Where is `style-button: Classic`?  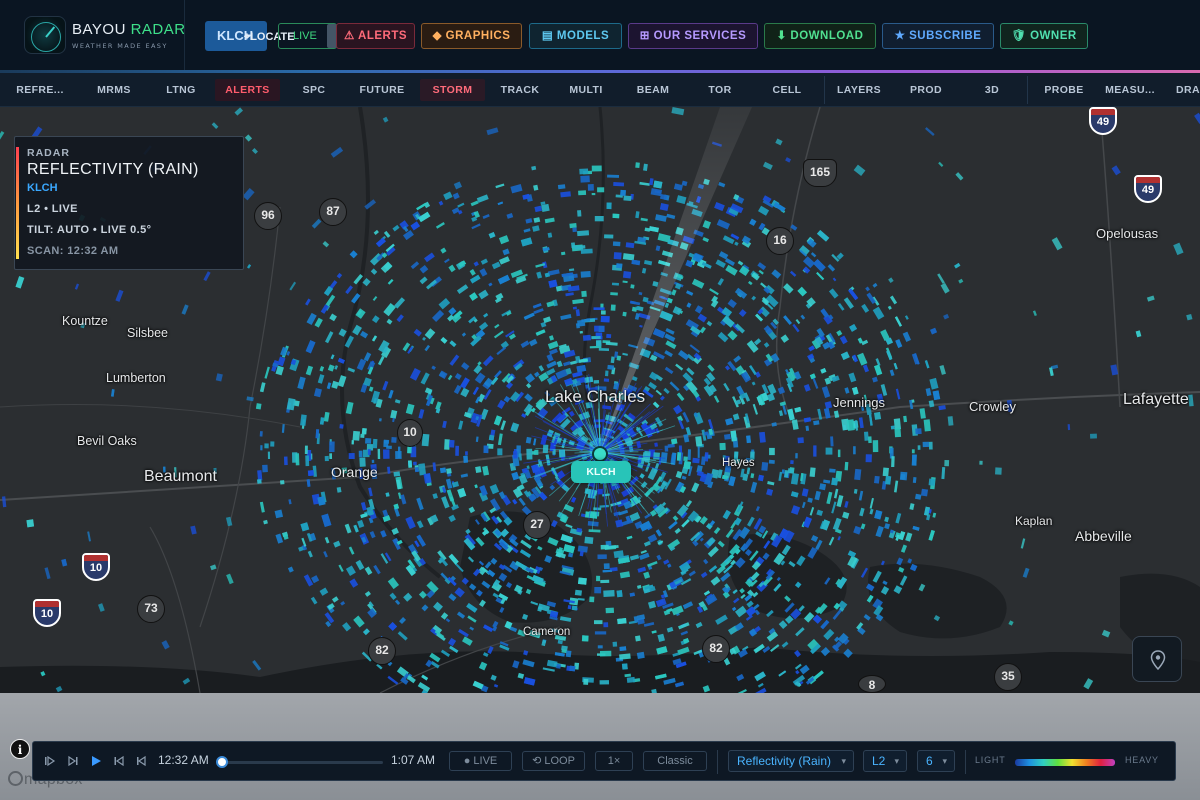
style-button: Classic is located at coordinates (675, 761).